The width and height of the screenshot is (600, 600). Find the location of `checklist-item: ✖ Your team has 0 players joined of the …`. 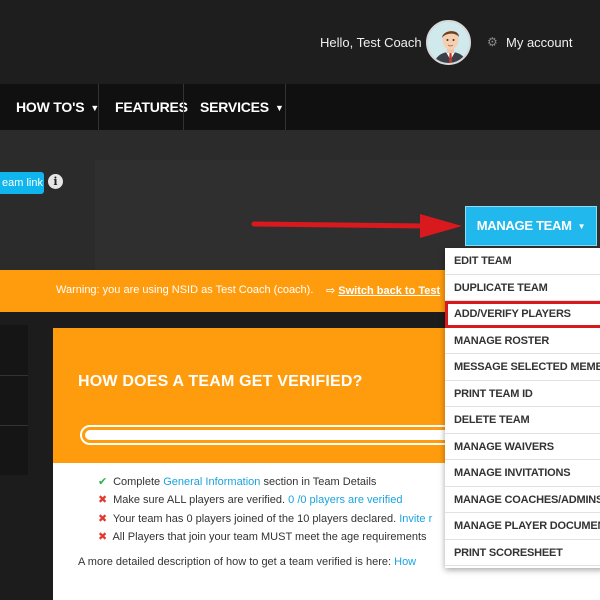

checklist-item: ✖ Your team has 0 players joined of the … is located at coordinates (265, 518).